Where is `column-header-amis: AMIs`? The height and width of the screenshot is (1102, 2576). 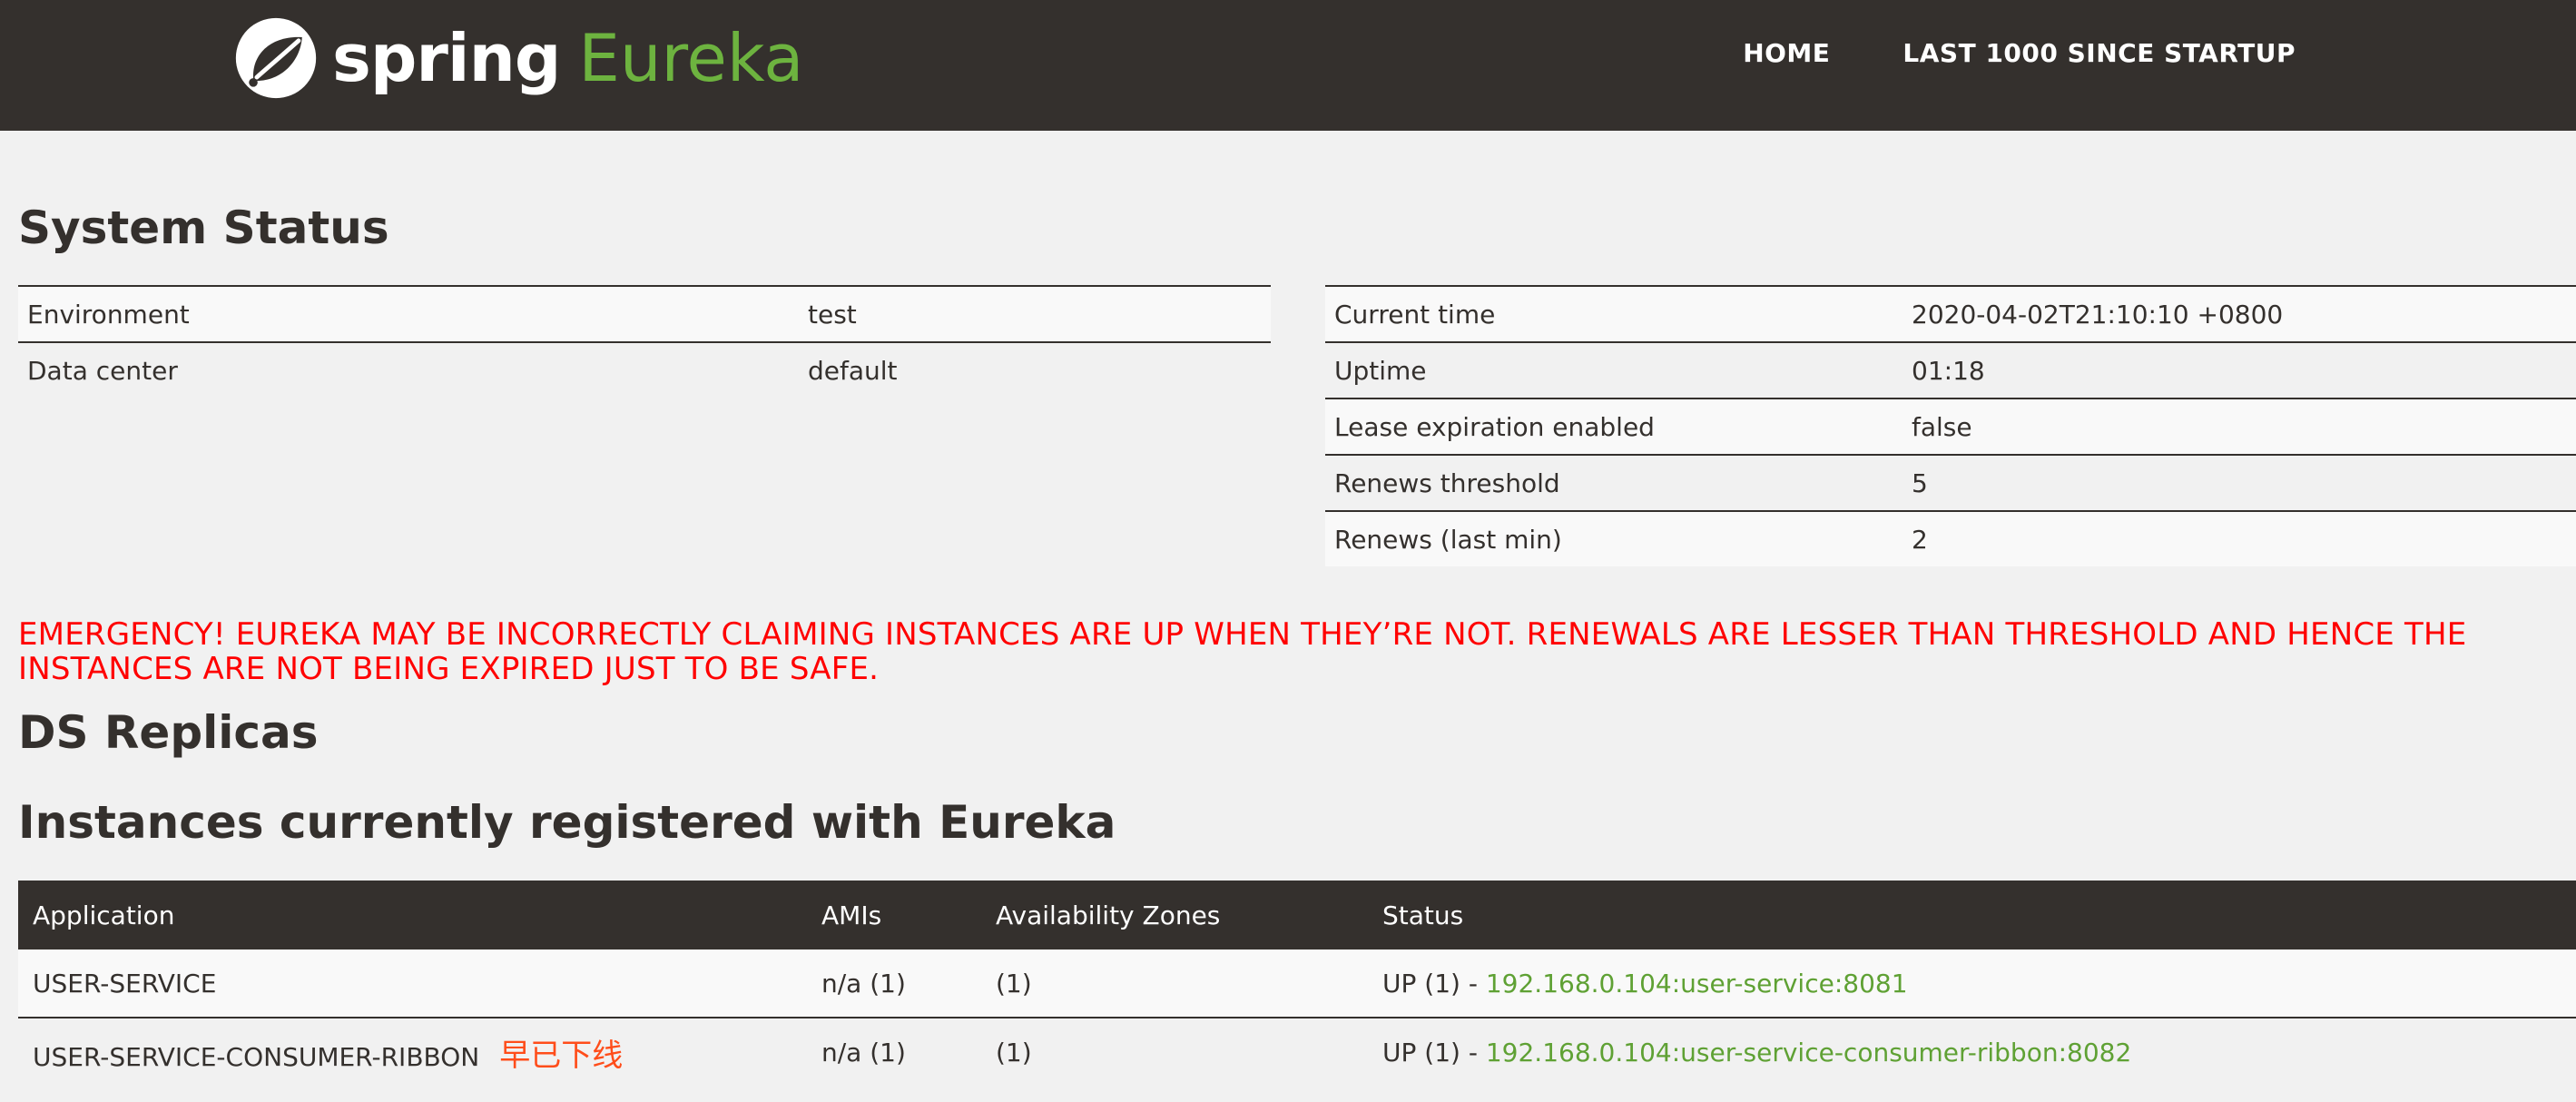 column-header-amis: AMIs is located at coordinates (894, 915).